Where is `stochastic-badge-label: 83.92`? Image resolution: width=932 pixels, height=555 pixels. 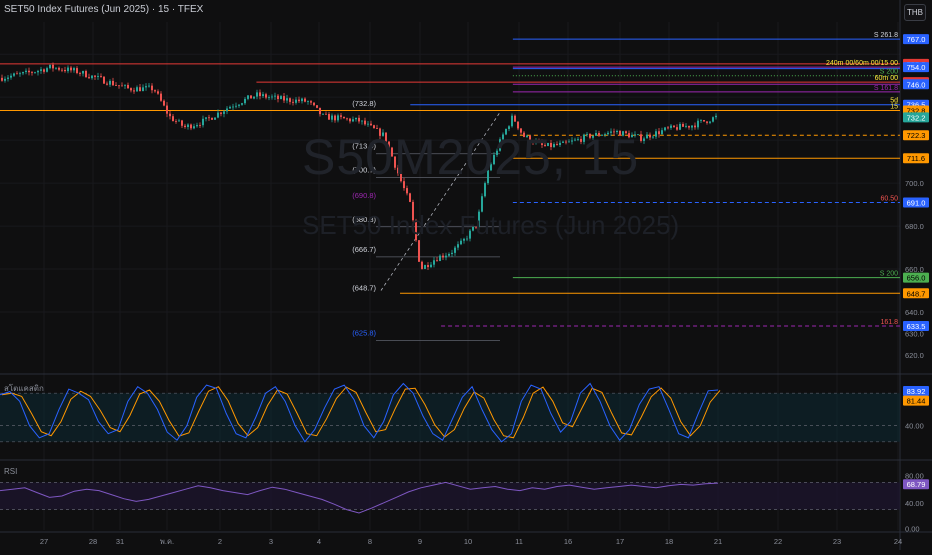 stochastic-badge-label: 83.92 is located at coordinates (916, 391).